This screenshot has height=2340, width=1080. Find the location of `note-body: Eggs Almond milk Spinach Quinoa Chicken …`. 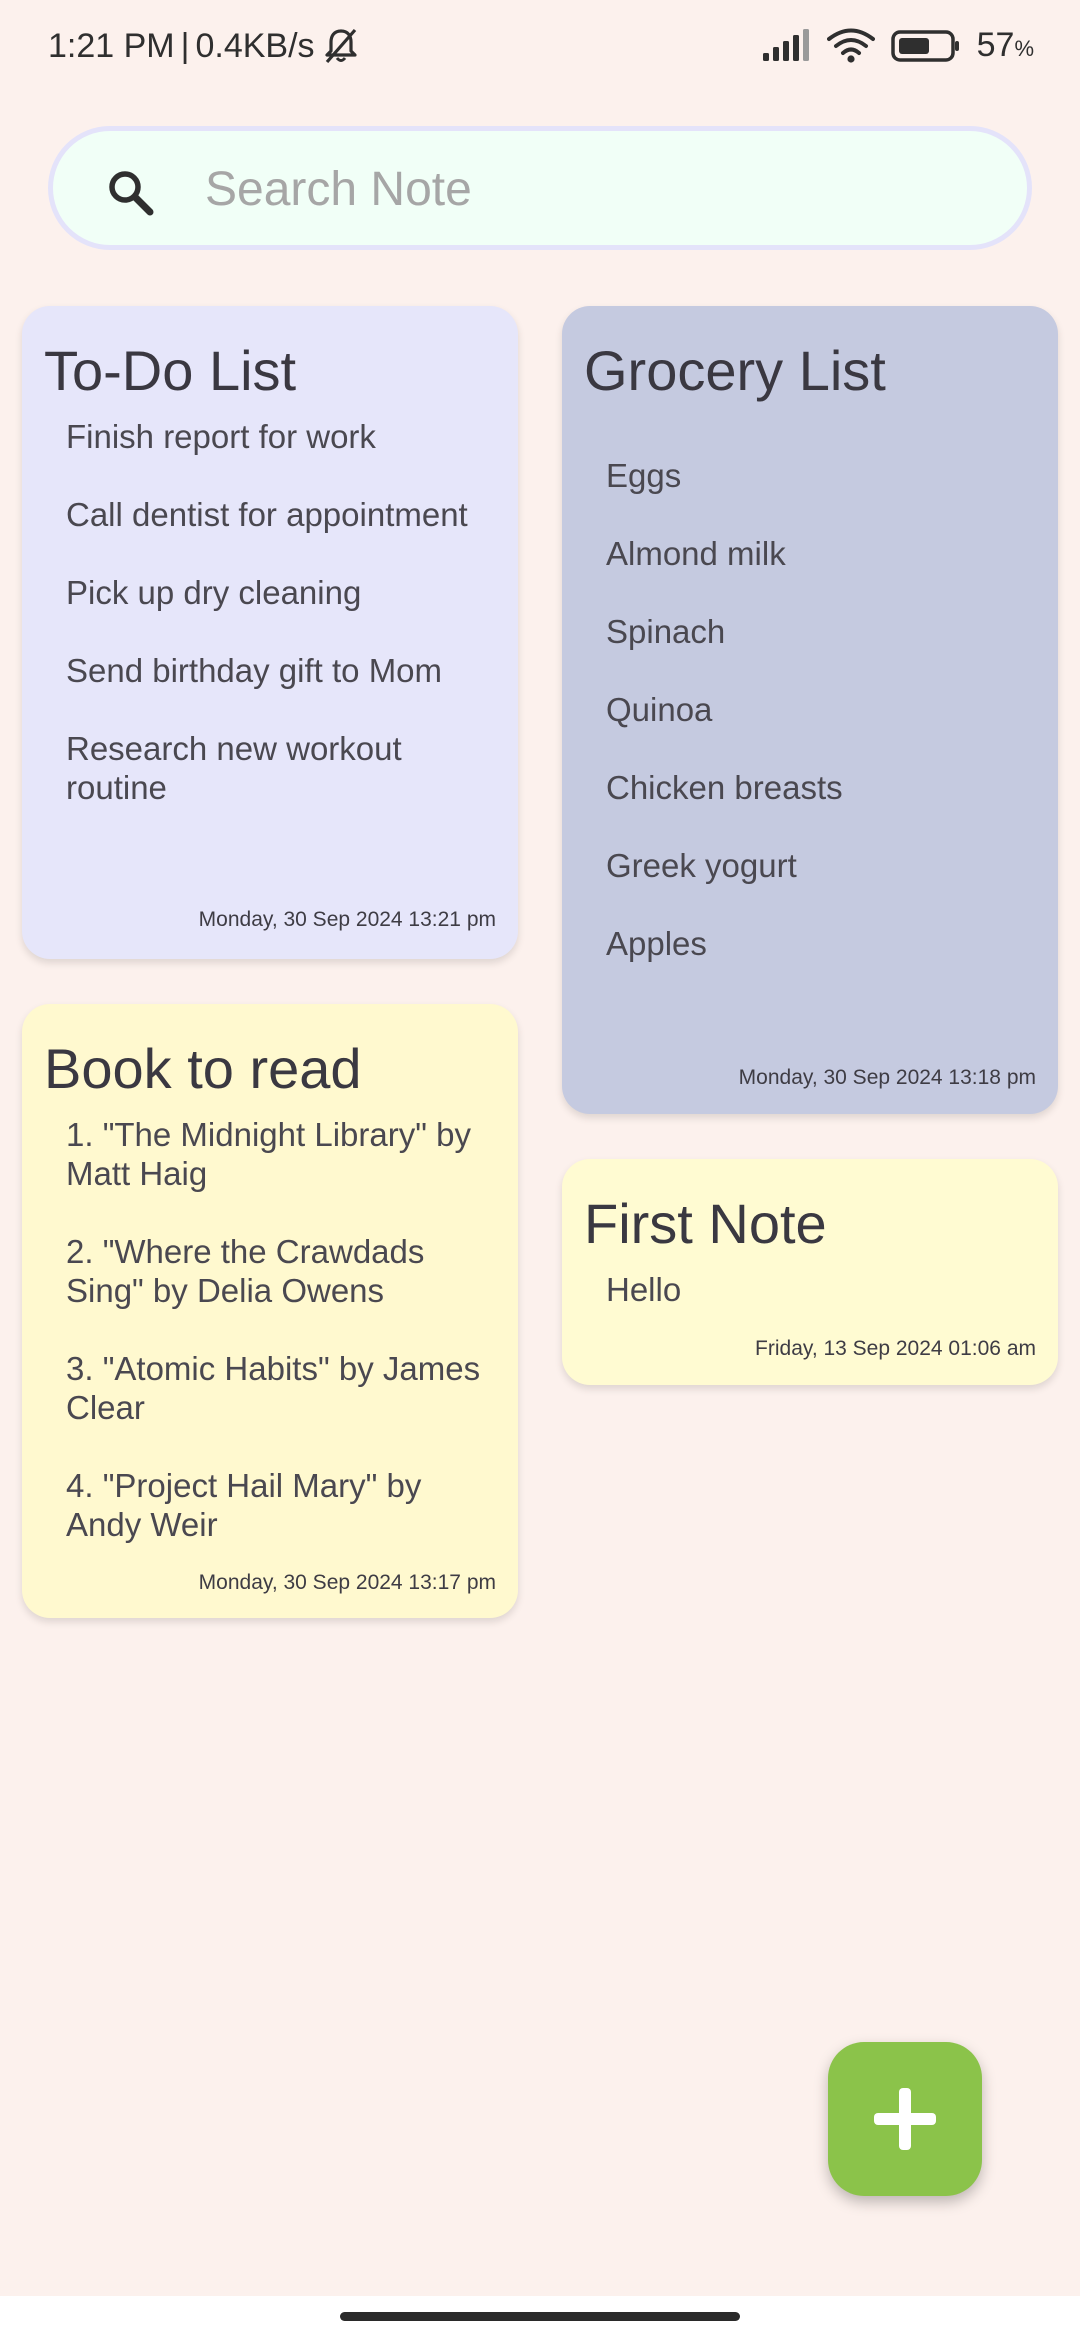

note-body: Eggs Almond milk Spinach Quinoa Chicken … is located at coordinates (817, 729).